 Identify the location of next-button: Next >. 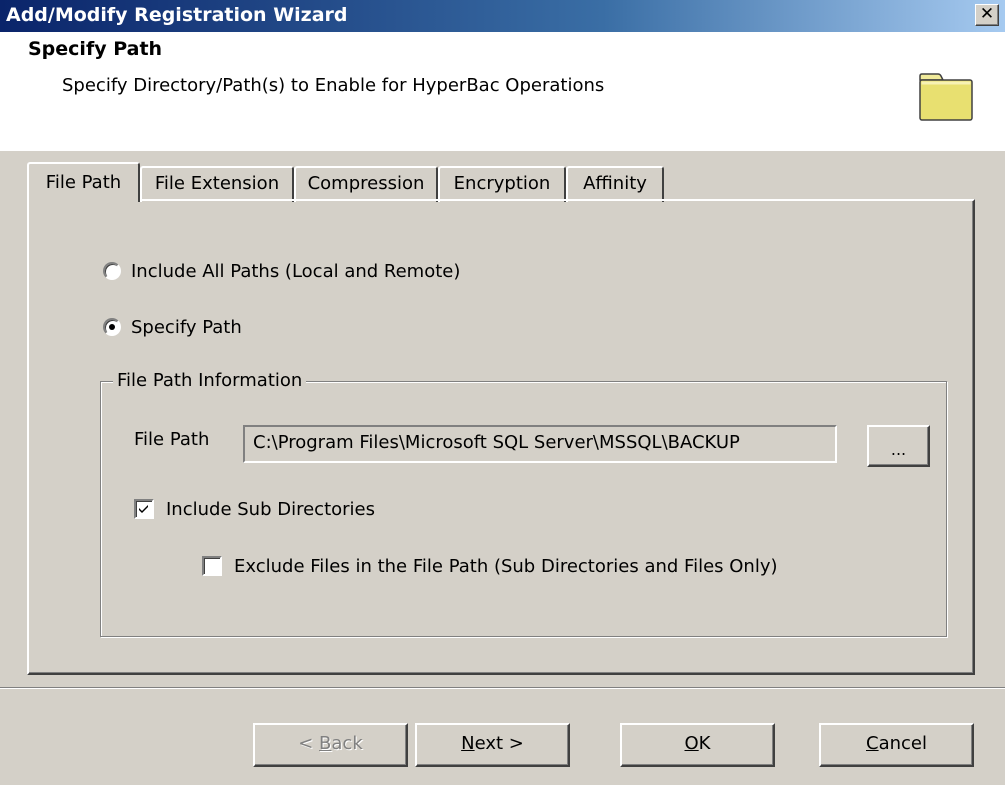
(492, 745).